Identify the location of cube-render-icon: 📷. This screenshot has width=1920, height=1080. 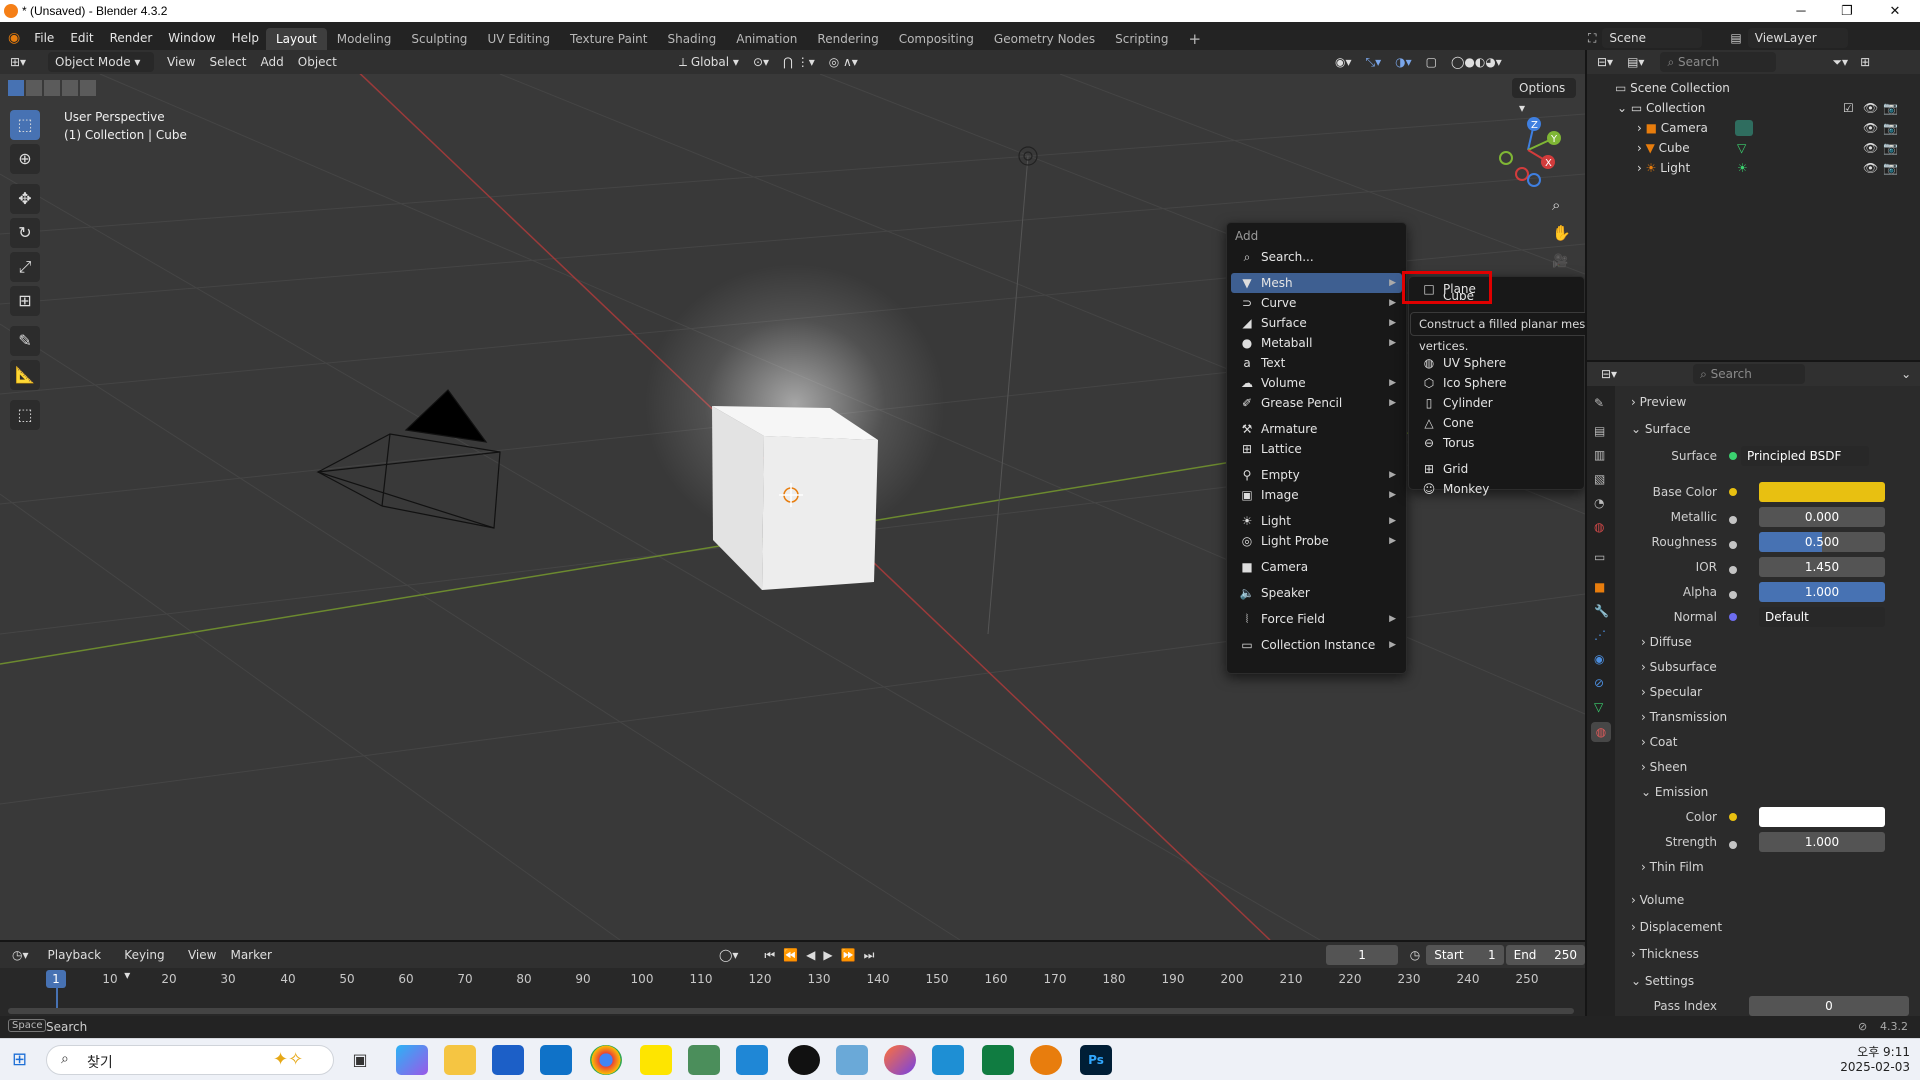
(1890, 148).